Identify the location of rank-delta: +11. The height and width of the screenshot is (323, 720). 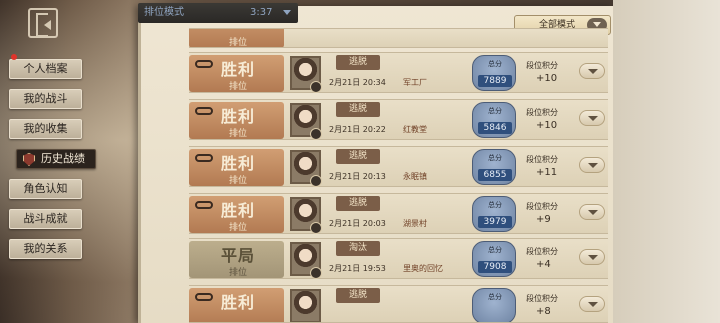
(547, 172).